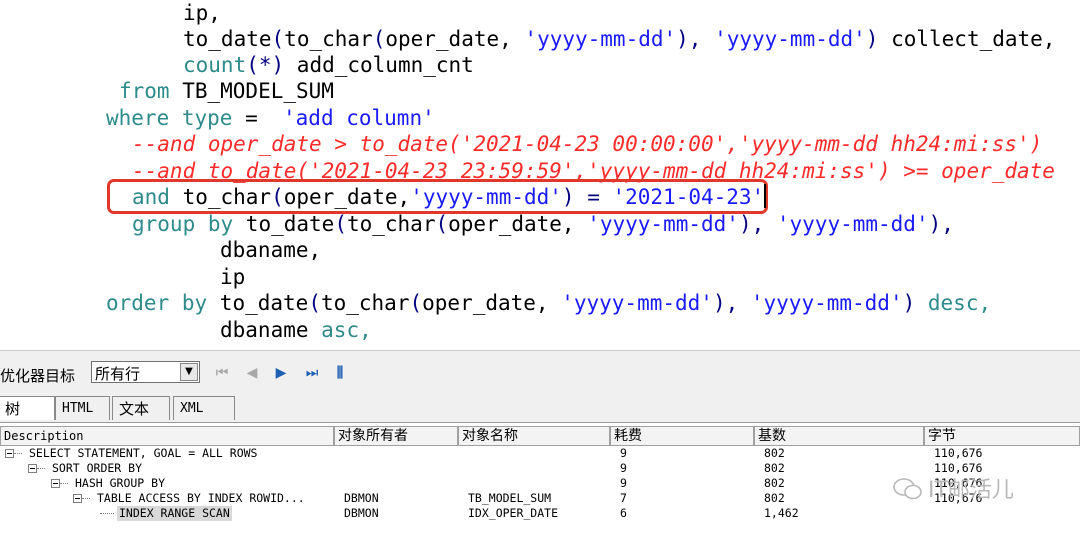  I want to click on code-token: ip, so click(233, 277).